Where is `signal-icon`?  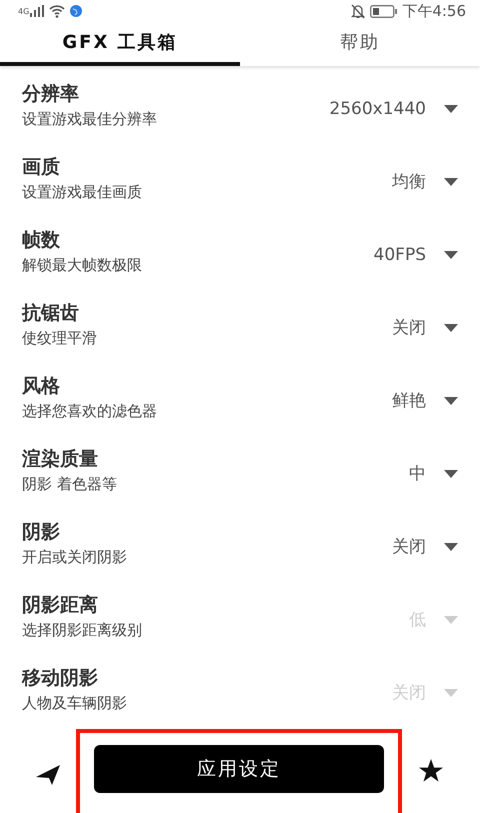
signal-icon is located at coordinates (37, 11).